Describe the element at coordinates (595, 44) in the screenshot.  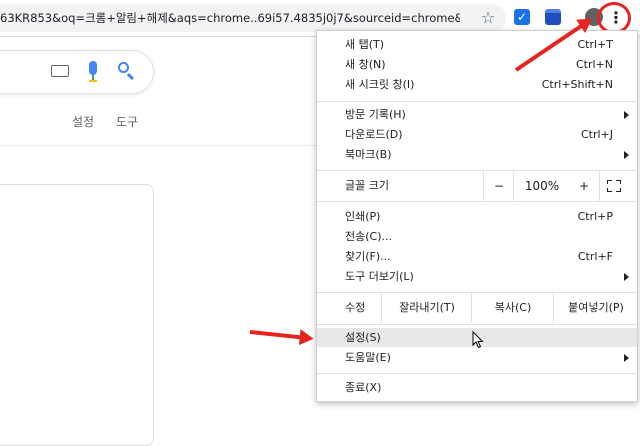
I see `menu-item-shortcut: Ctrl+T` at that location.